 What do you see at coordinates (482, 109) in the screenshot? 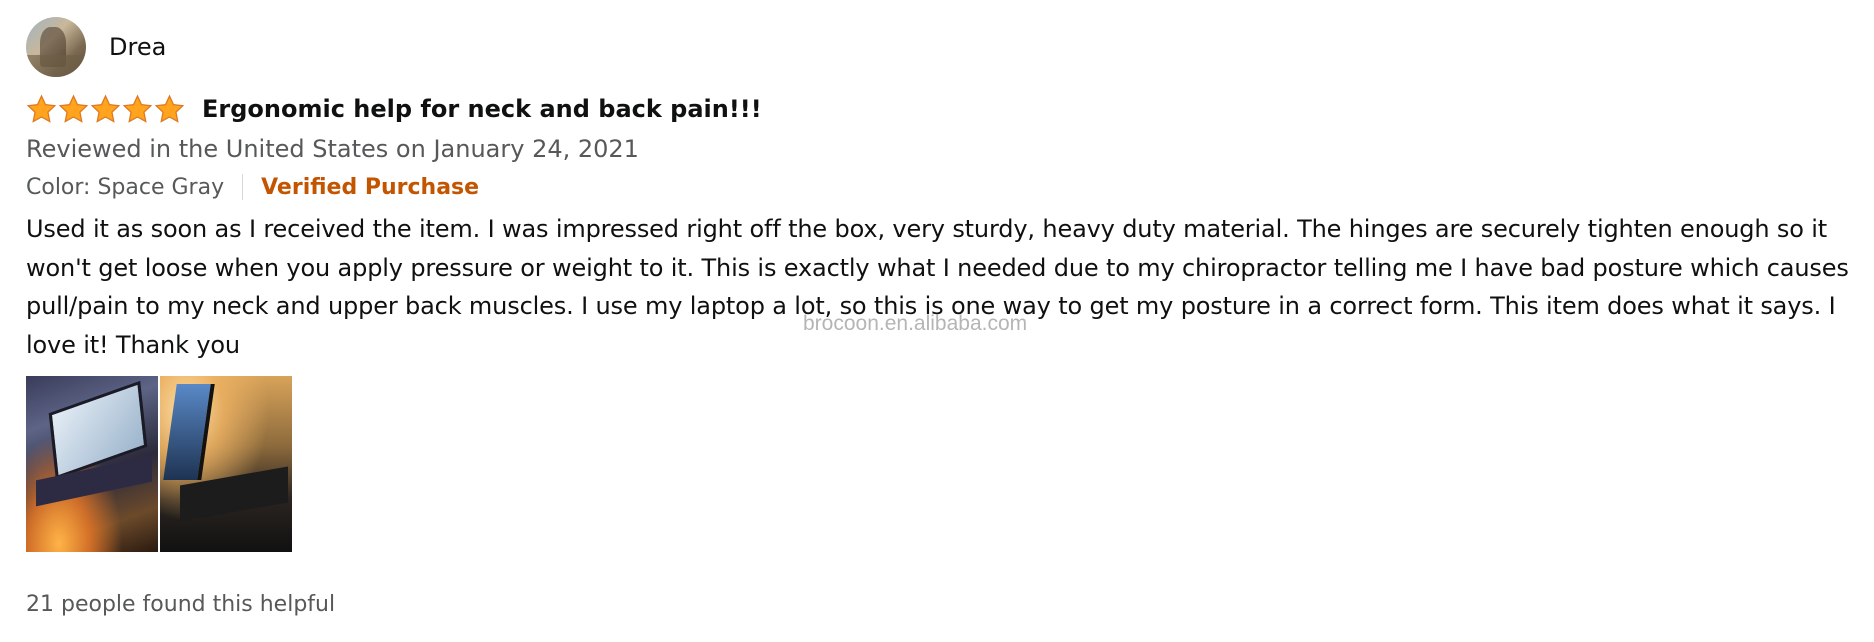
I see `review-title: Ergonomic help for neck and back pain!!!` at bounding box center [482, 109].